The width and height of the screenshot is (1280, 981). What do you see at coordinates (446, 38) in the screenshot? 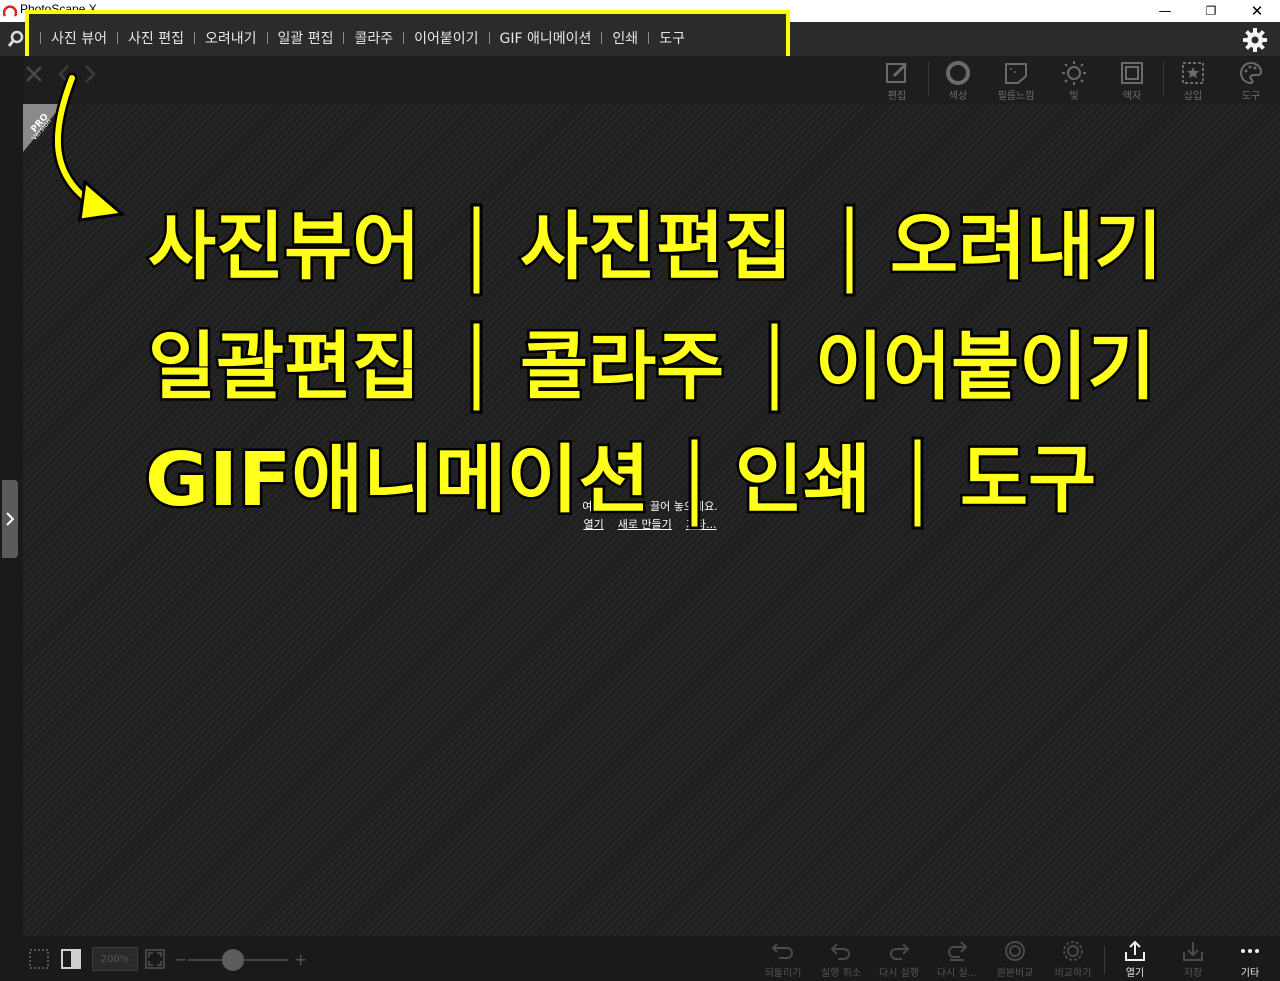
I see `menu-item-6: 이어붙이기` at bounding box center [446, 38].